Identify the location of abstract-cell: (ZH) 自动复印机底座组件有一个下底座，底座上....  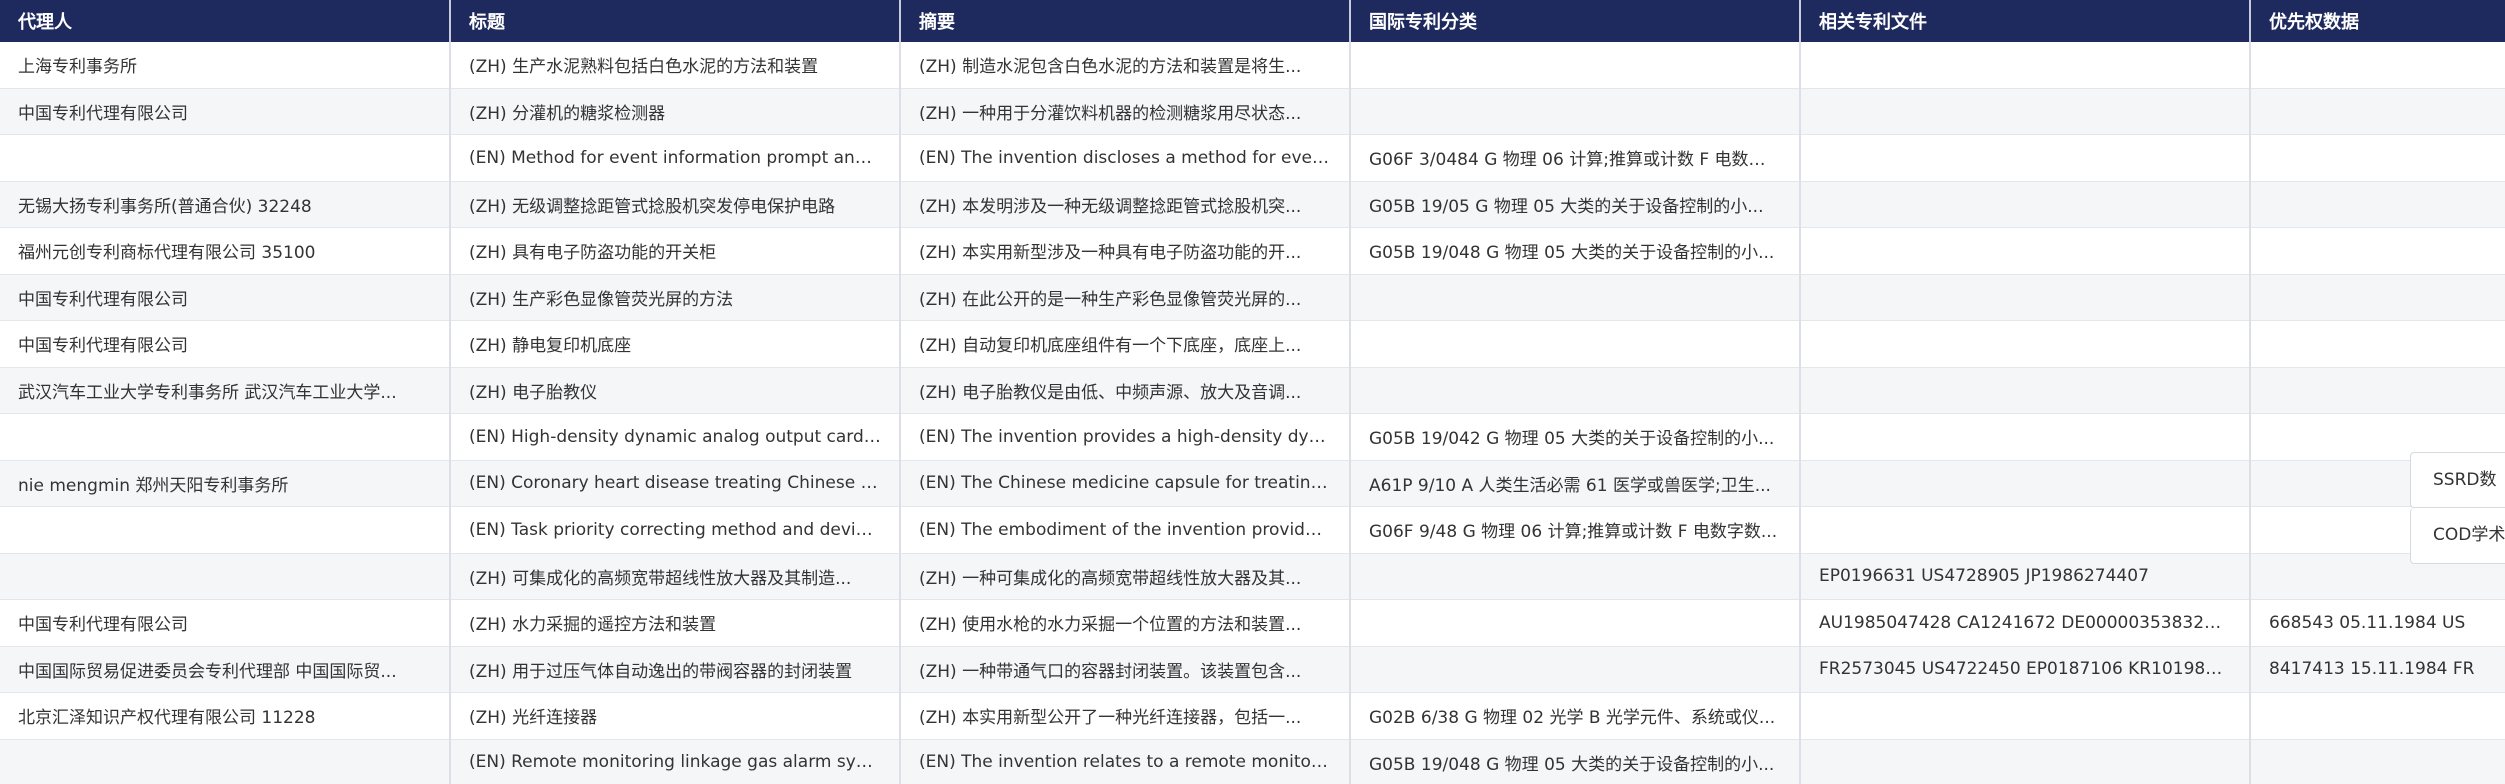
(1125, 344).